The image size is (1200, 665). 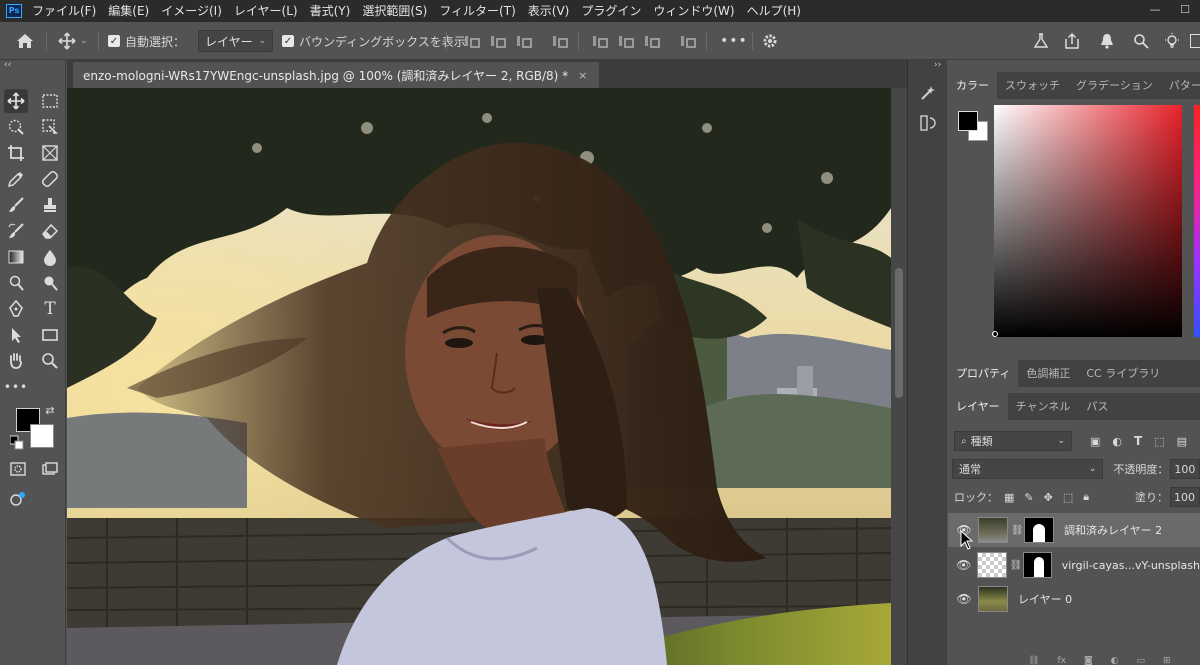 What do you see at coordinates (1185, 469) in the screenshot?
I see `opacity-input: 100` at bounding box center [1185, 469].